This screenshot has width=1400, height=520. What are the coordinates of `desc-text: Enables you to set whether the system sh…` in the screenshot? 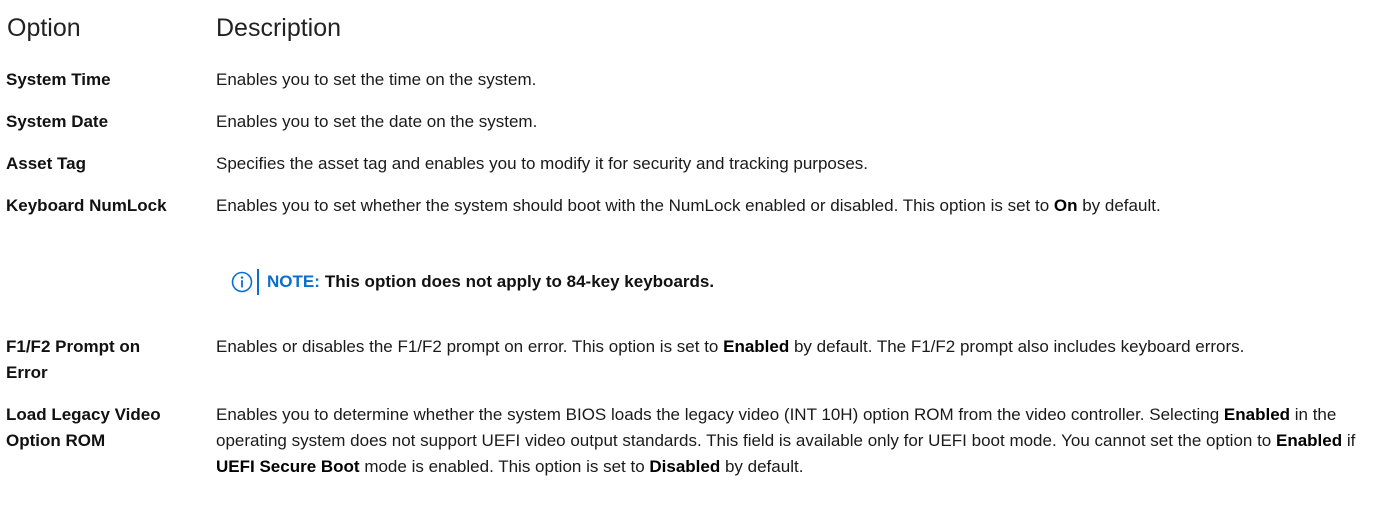 It's located at (635, 205).